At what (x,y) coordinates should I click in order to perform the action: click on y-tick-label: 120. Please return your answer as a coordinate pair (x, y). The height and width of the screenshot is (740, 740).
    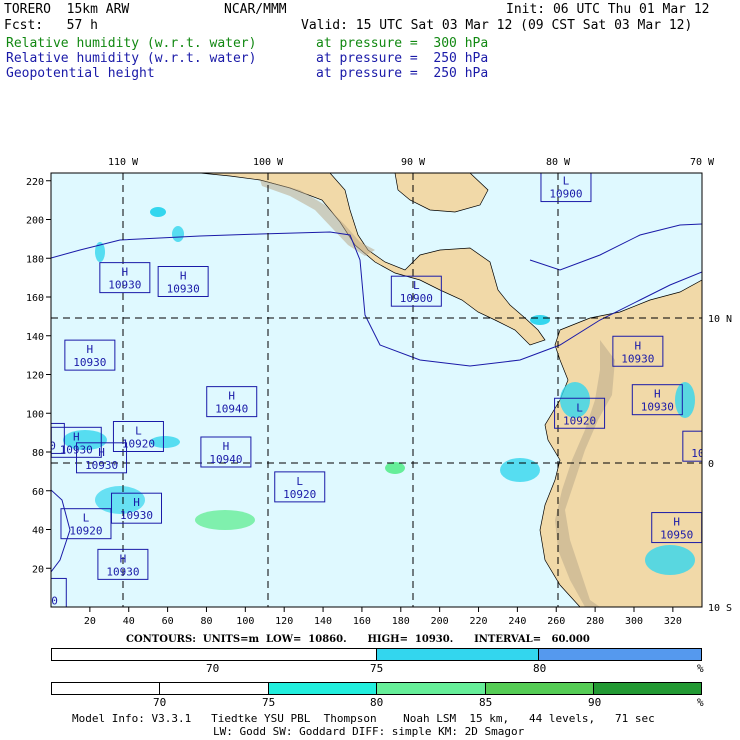
    Looking at the image, I should click on (35, 376).